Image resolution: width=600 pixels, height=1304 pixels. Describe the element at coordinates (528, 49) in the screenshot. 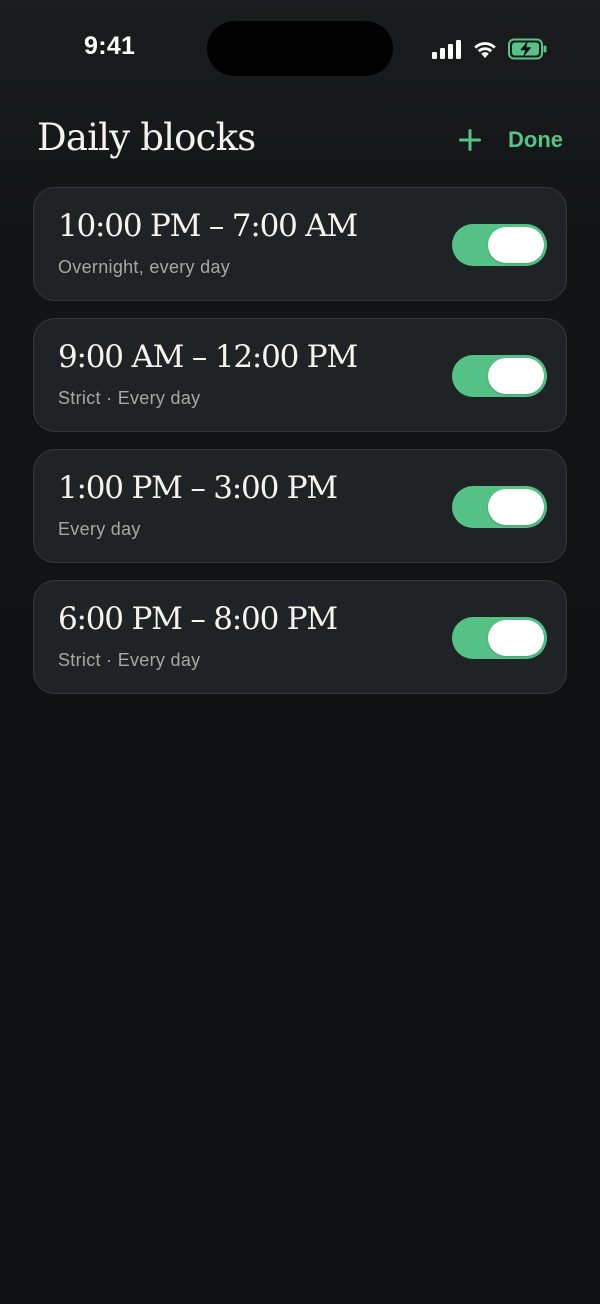

I see `battery-charging-icon` at that location.